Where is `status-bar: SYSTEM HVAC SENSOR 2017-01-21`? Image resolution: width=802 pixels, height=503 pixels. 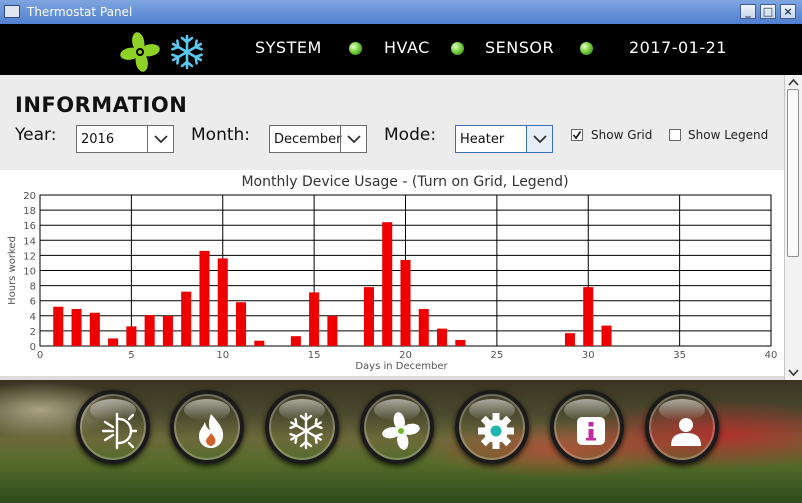
status-bar: SYSTEM HVAC SENSOR 2017-01-21 is located at coordinates (401, 49).